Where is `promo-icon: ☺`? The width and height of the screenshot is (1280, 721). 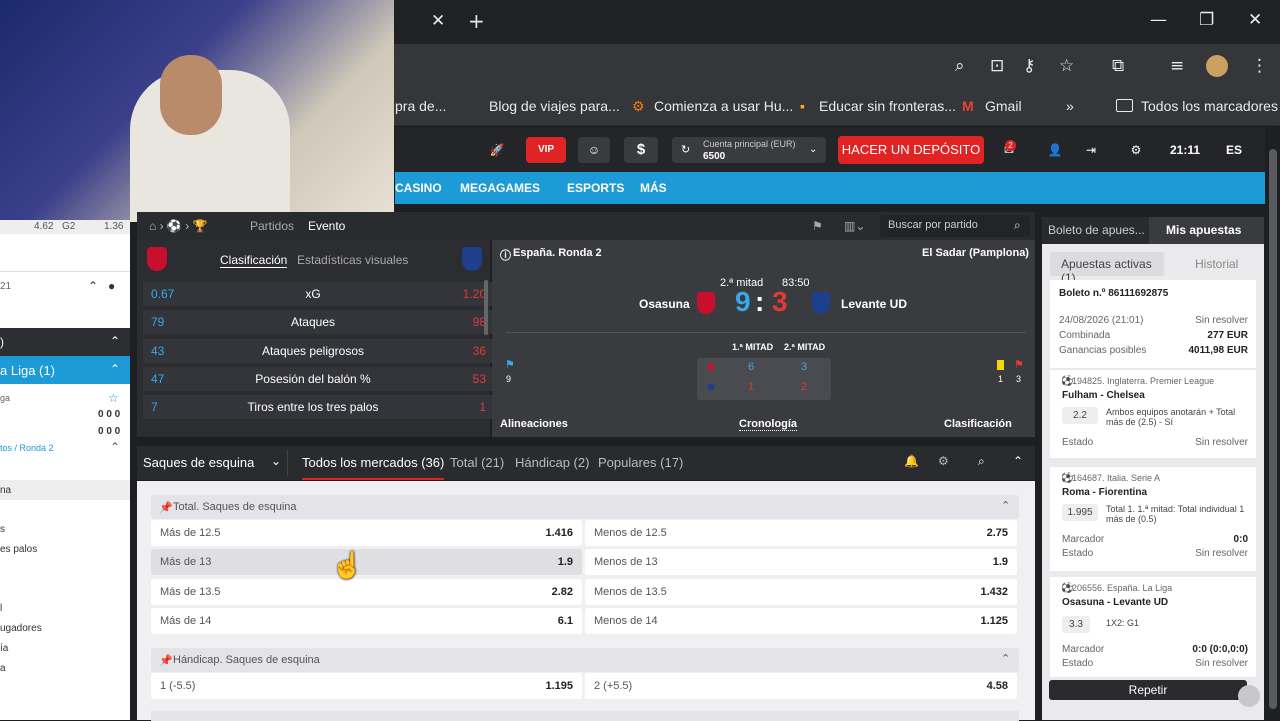
promo-icon: ☺ is located at coordinates (594, 150).